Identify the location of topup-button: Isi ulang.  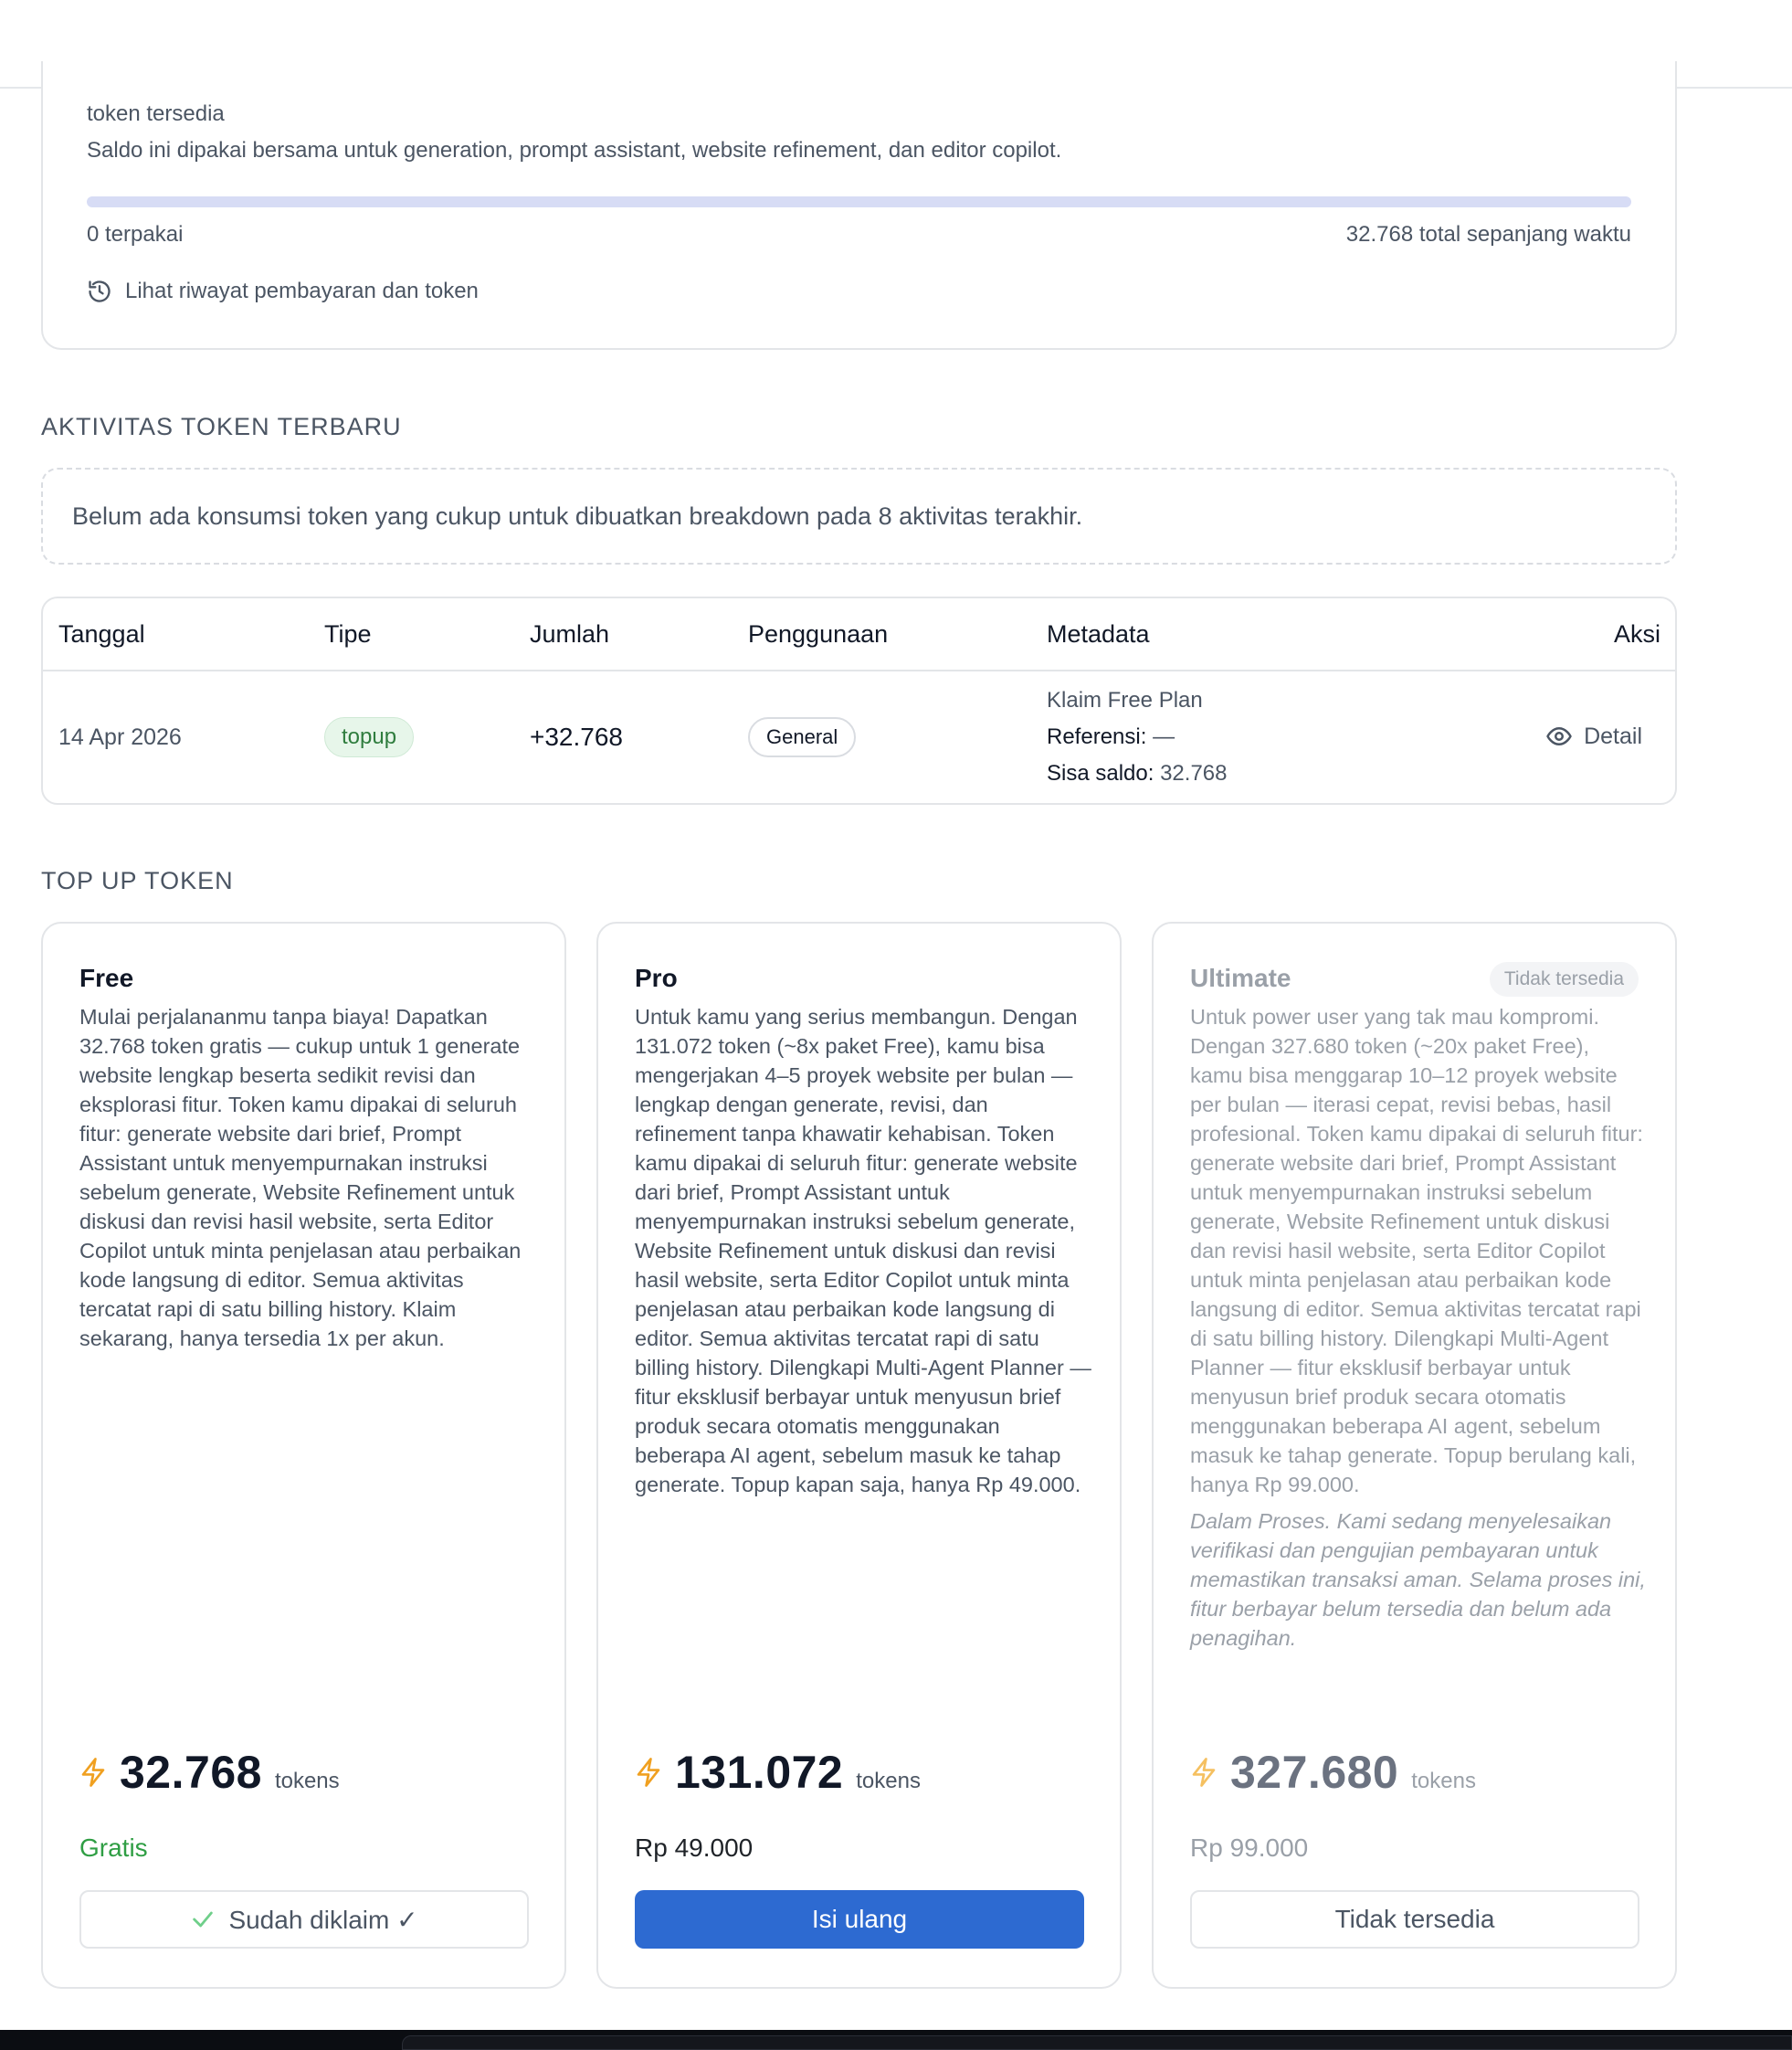
(859, 1920).